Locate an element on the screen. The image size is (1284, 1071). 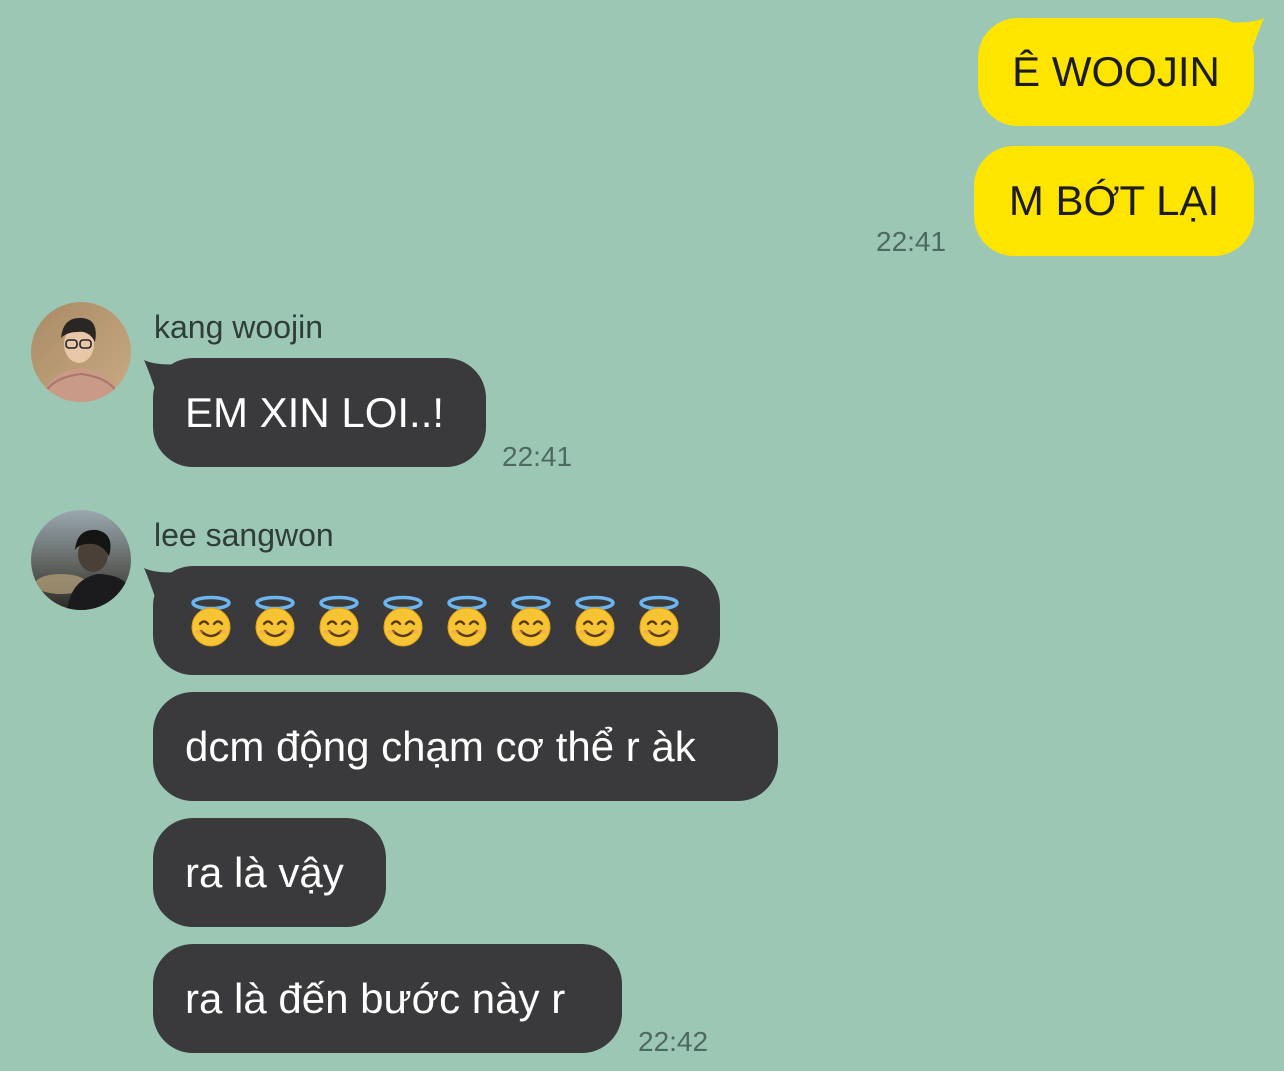
received-message-bubble: dcm động chạm cơ thể r àk is located at coordinates (465, 746).